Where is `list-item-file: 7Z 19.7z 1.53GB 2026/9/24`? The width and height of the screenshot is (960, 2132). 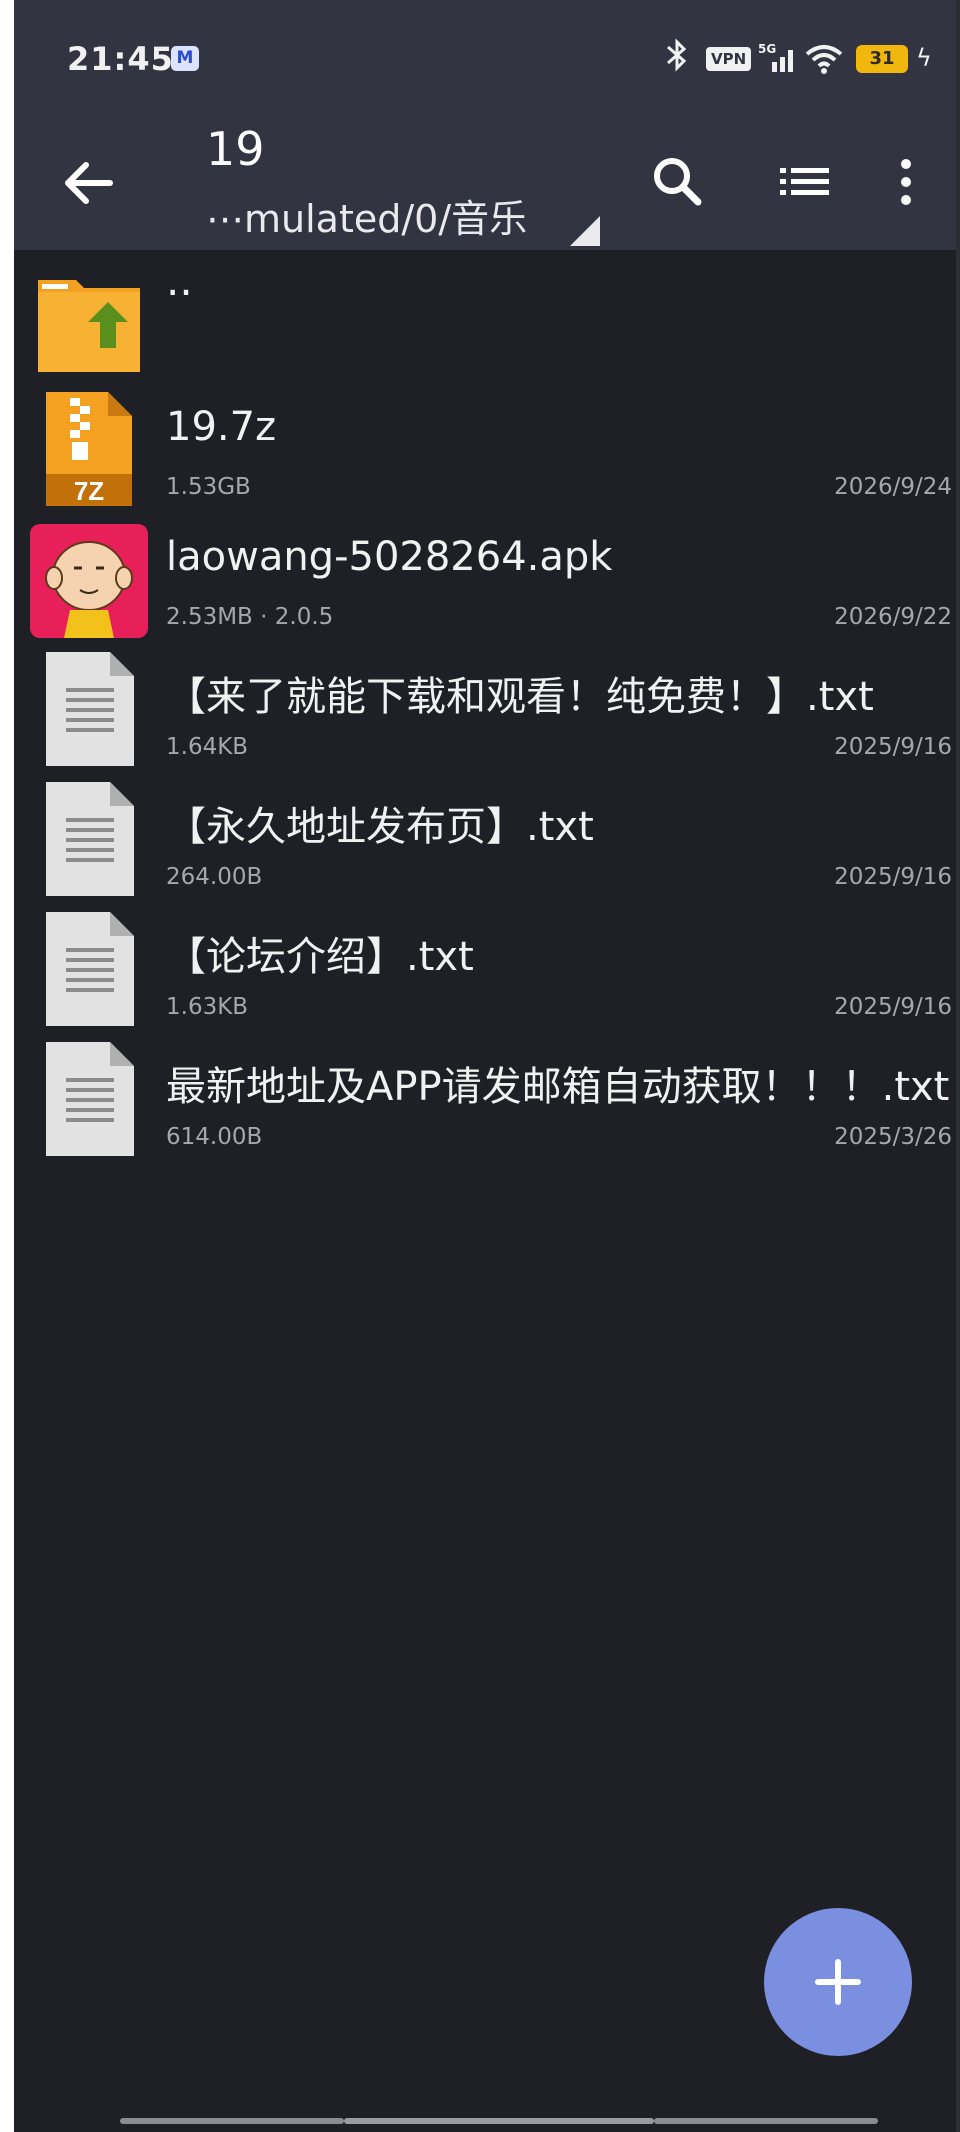
list-item-file: 7Z 19.7z 1.53GB 2026/9/24 is located at coordinates (487, 445).